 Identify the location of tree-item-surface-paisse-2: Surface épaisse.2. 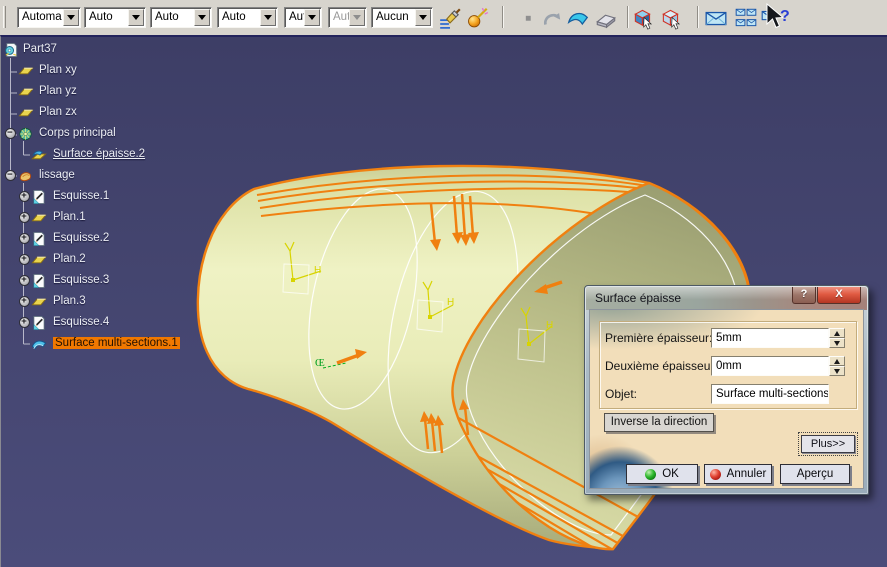
(126, 155).